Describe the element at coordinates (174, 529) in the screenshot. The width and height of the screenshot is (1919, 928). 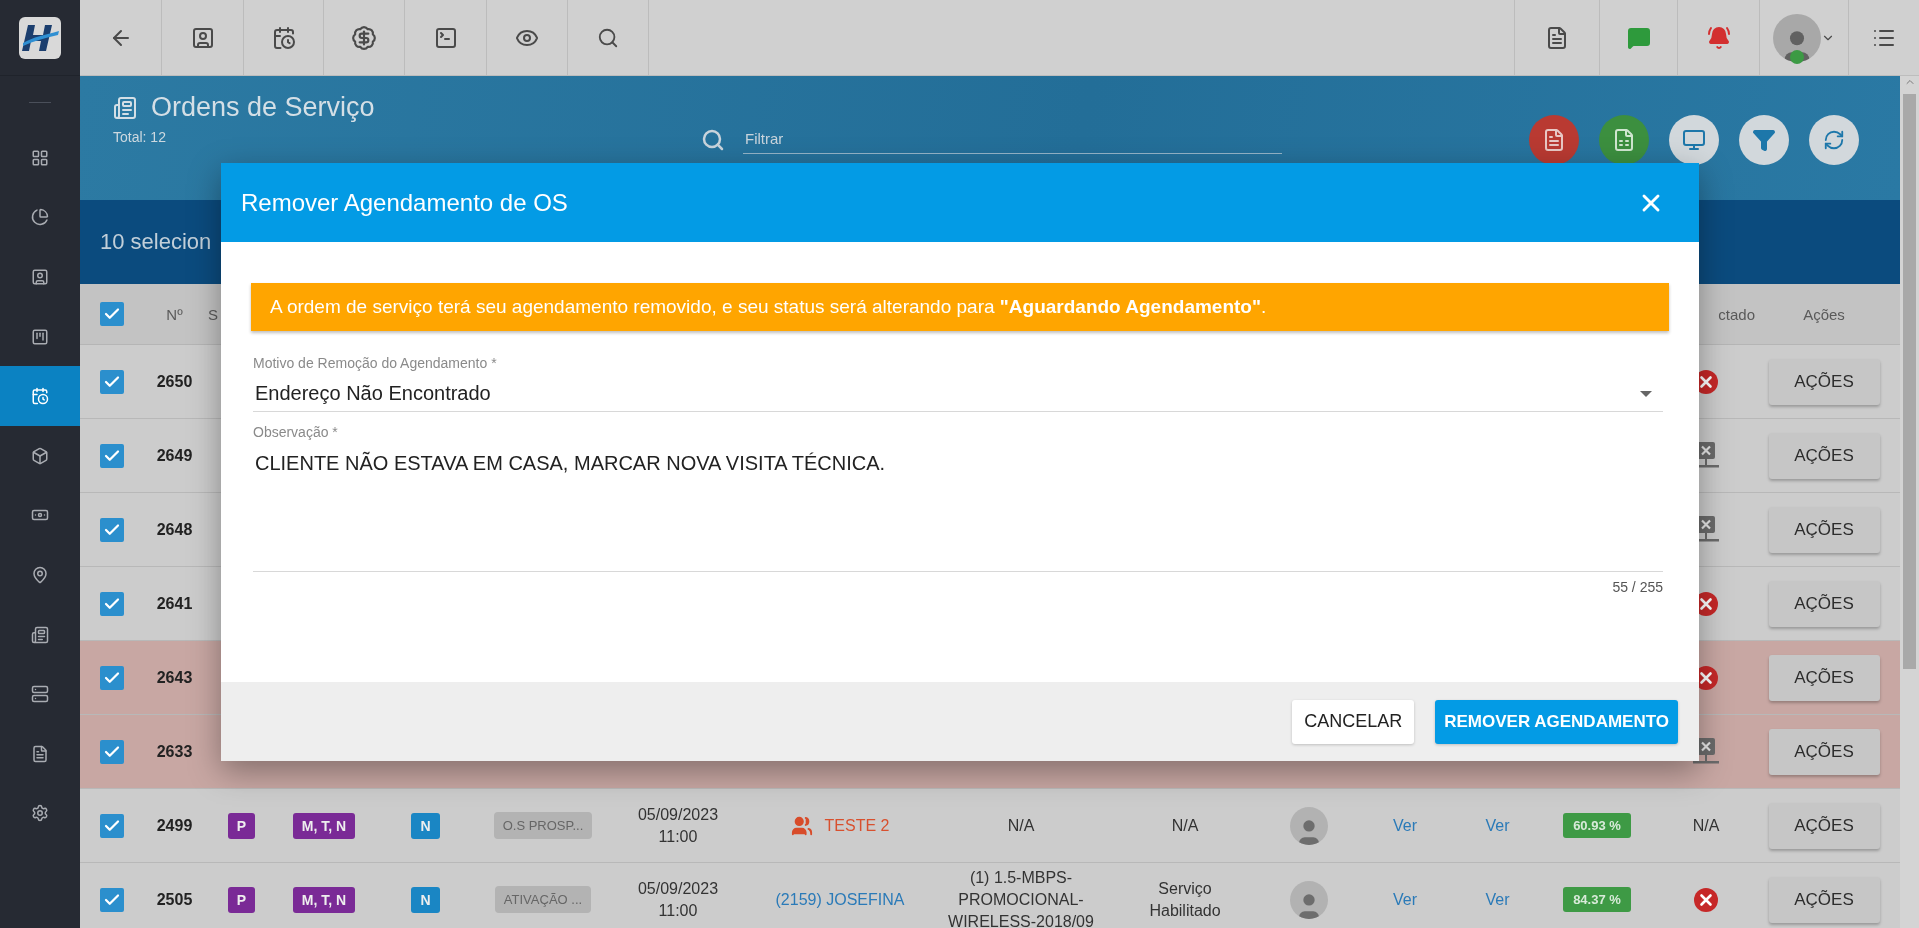
I see `order-number: 2648` at that location.